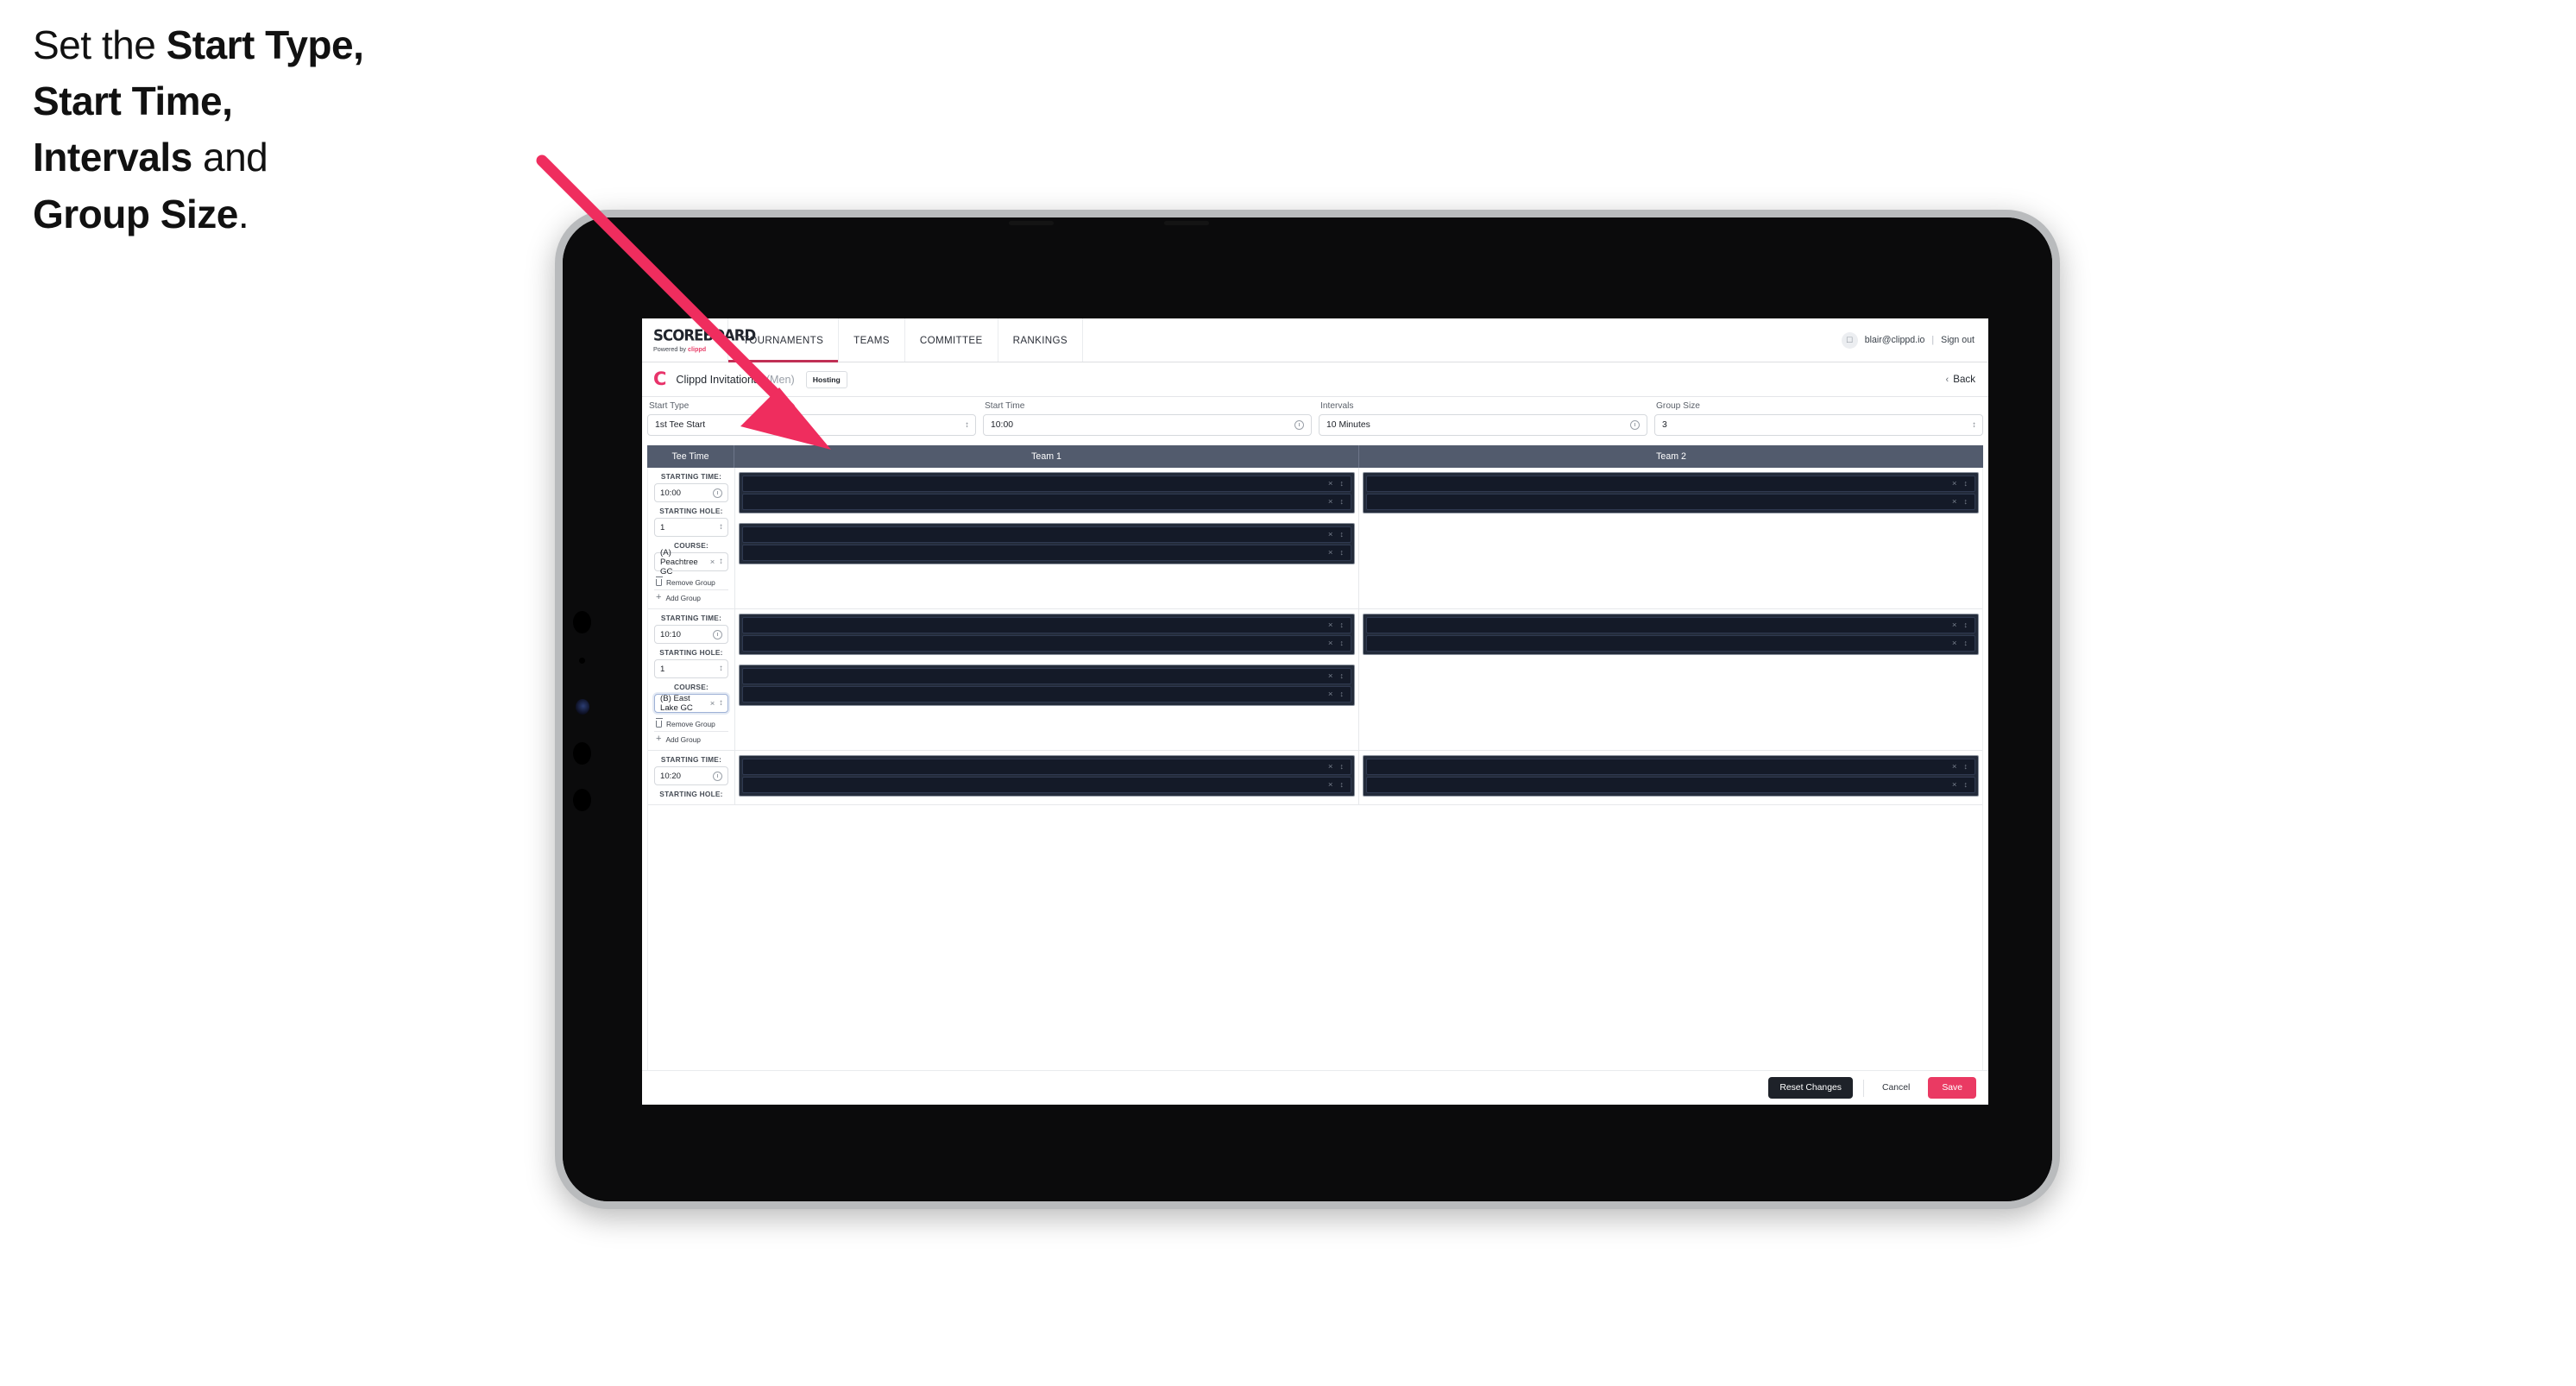  Describe the element at coordinates (812, 425) in the screenshot. I see `start-type-select: 1st Tee Start ↕` at that location.